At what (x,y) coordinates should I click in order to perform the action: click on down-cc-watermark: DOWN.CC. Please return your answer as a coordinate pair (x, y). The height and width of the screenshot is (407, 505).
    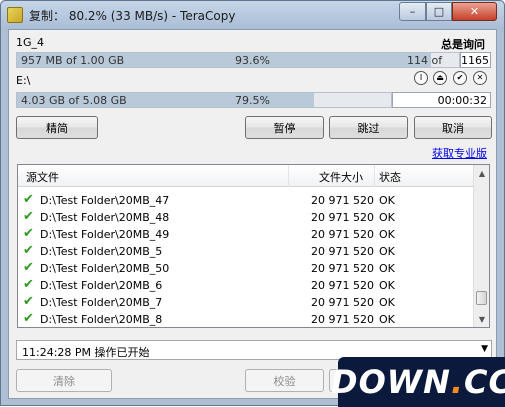
    Looking at the image, I should click on (418, 382).